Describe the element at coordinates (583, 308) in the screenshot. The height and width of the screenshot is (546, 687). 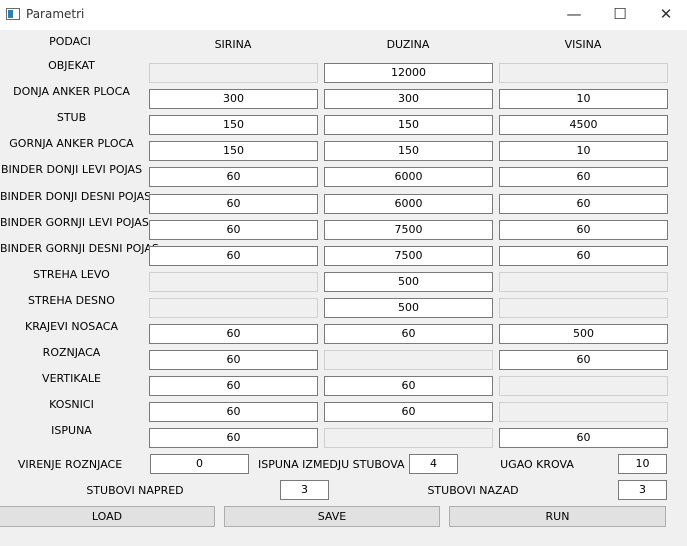
I see `streha-desno-visina-field` at that location.